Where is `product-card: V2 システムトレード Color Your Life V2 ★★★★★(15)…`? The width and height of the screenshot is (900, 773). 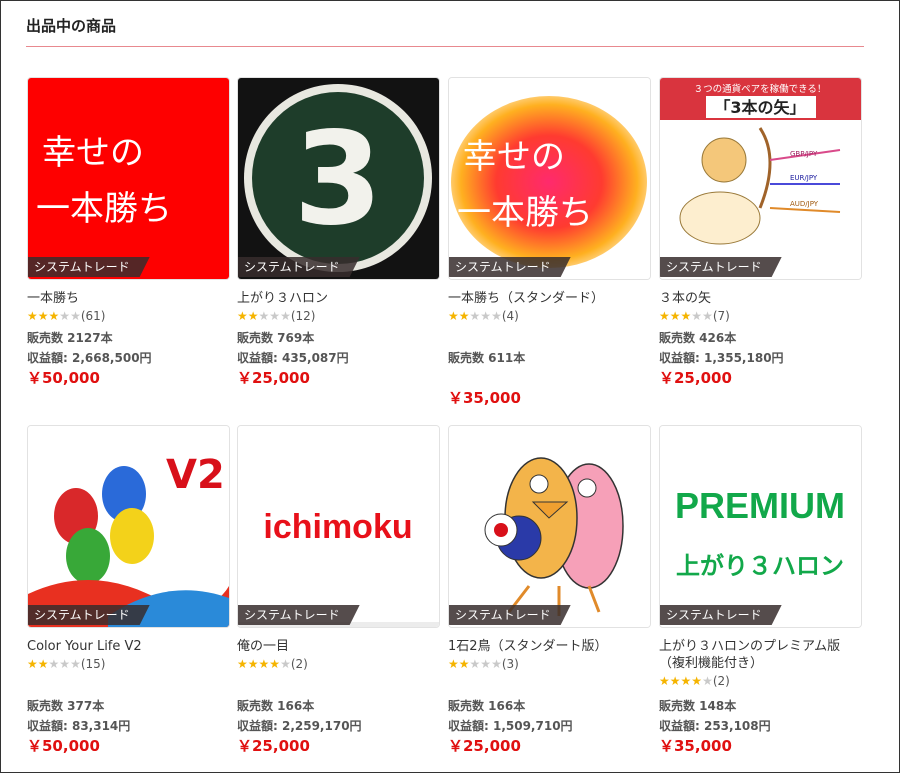
product-card: V2 システムトレード Color Your Life V2 ★★★★★(15)… is located at coordinates (128, 590).